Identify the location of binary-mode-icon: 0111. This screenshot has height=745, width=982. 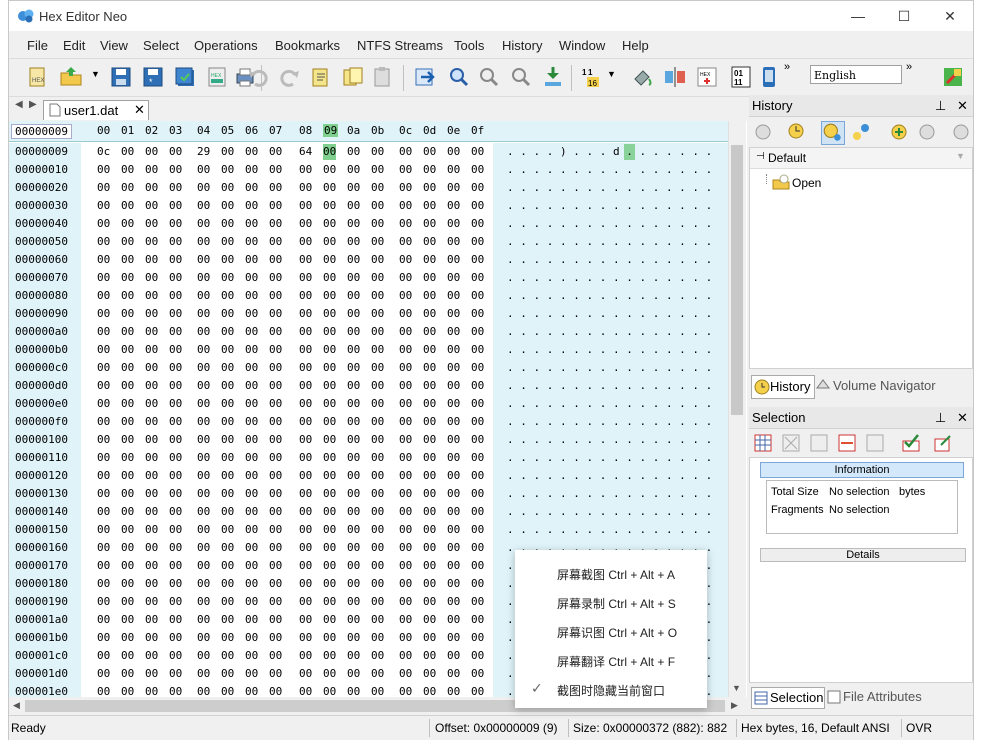
(741, 77).